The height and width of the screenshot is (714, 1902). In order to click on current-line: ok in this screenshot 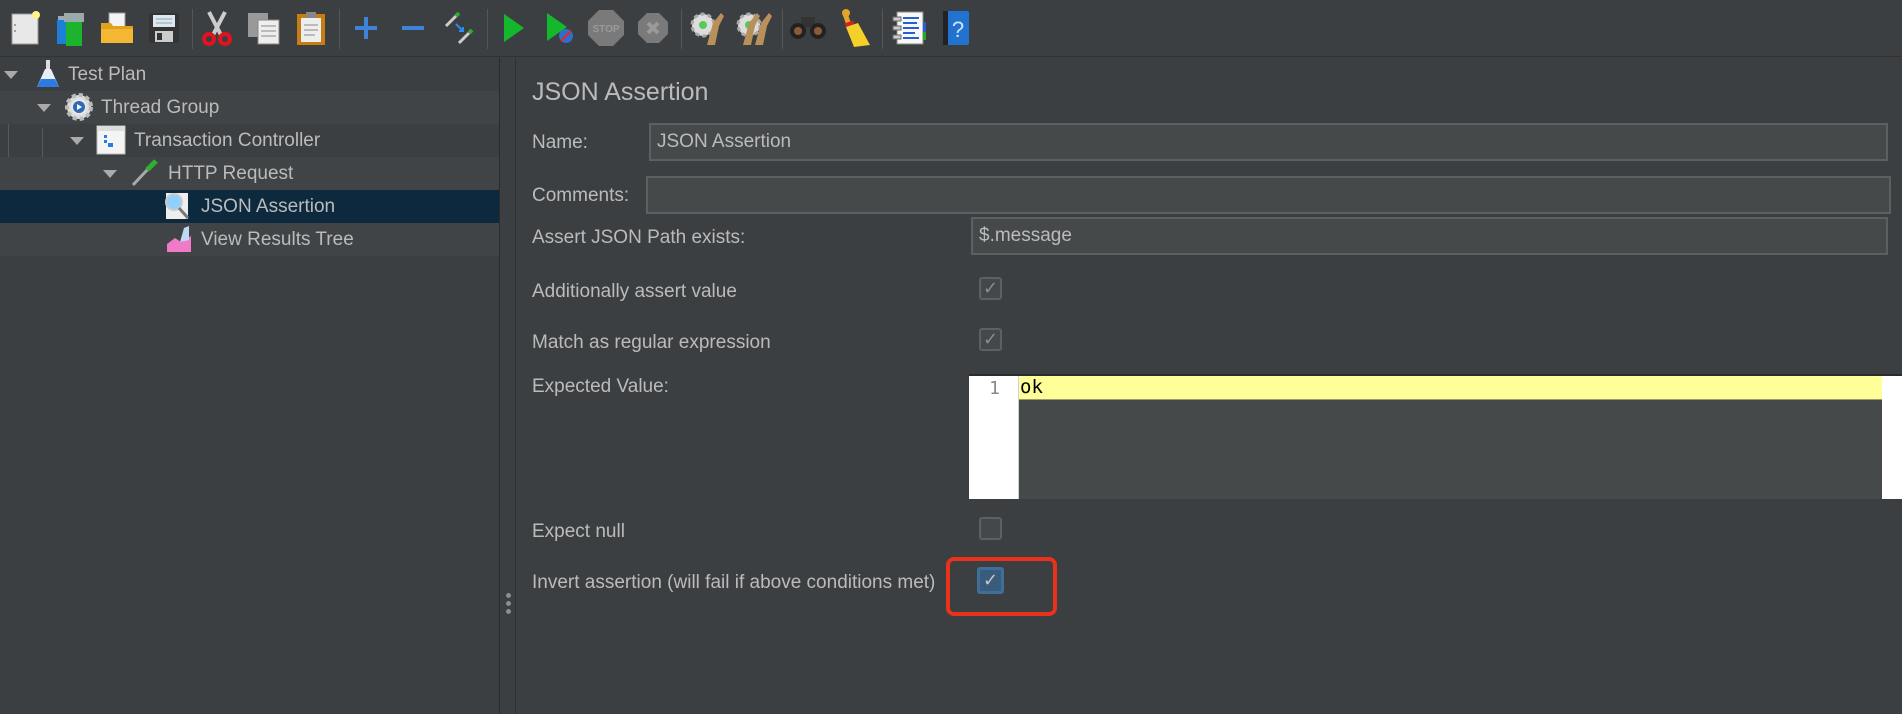, I will do `click(1450, 388)`.